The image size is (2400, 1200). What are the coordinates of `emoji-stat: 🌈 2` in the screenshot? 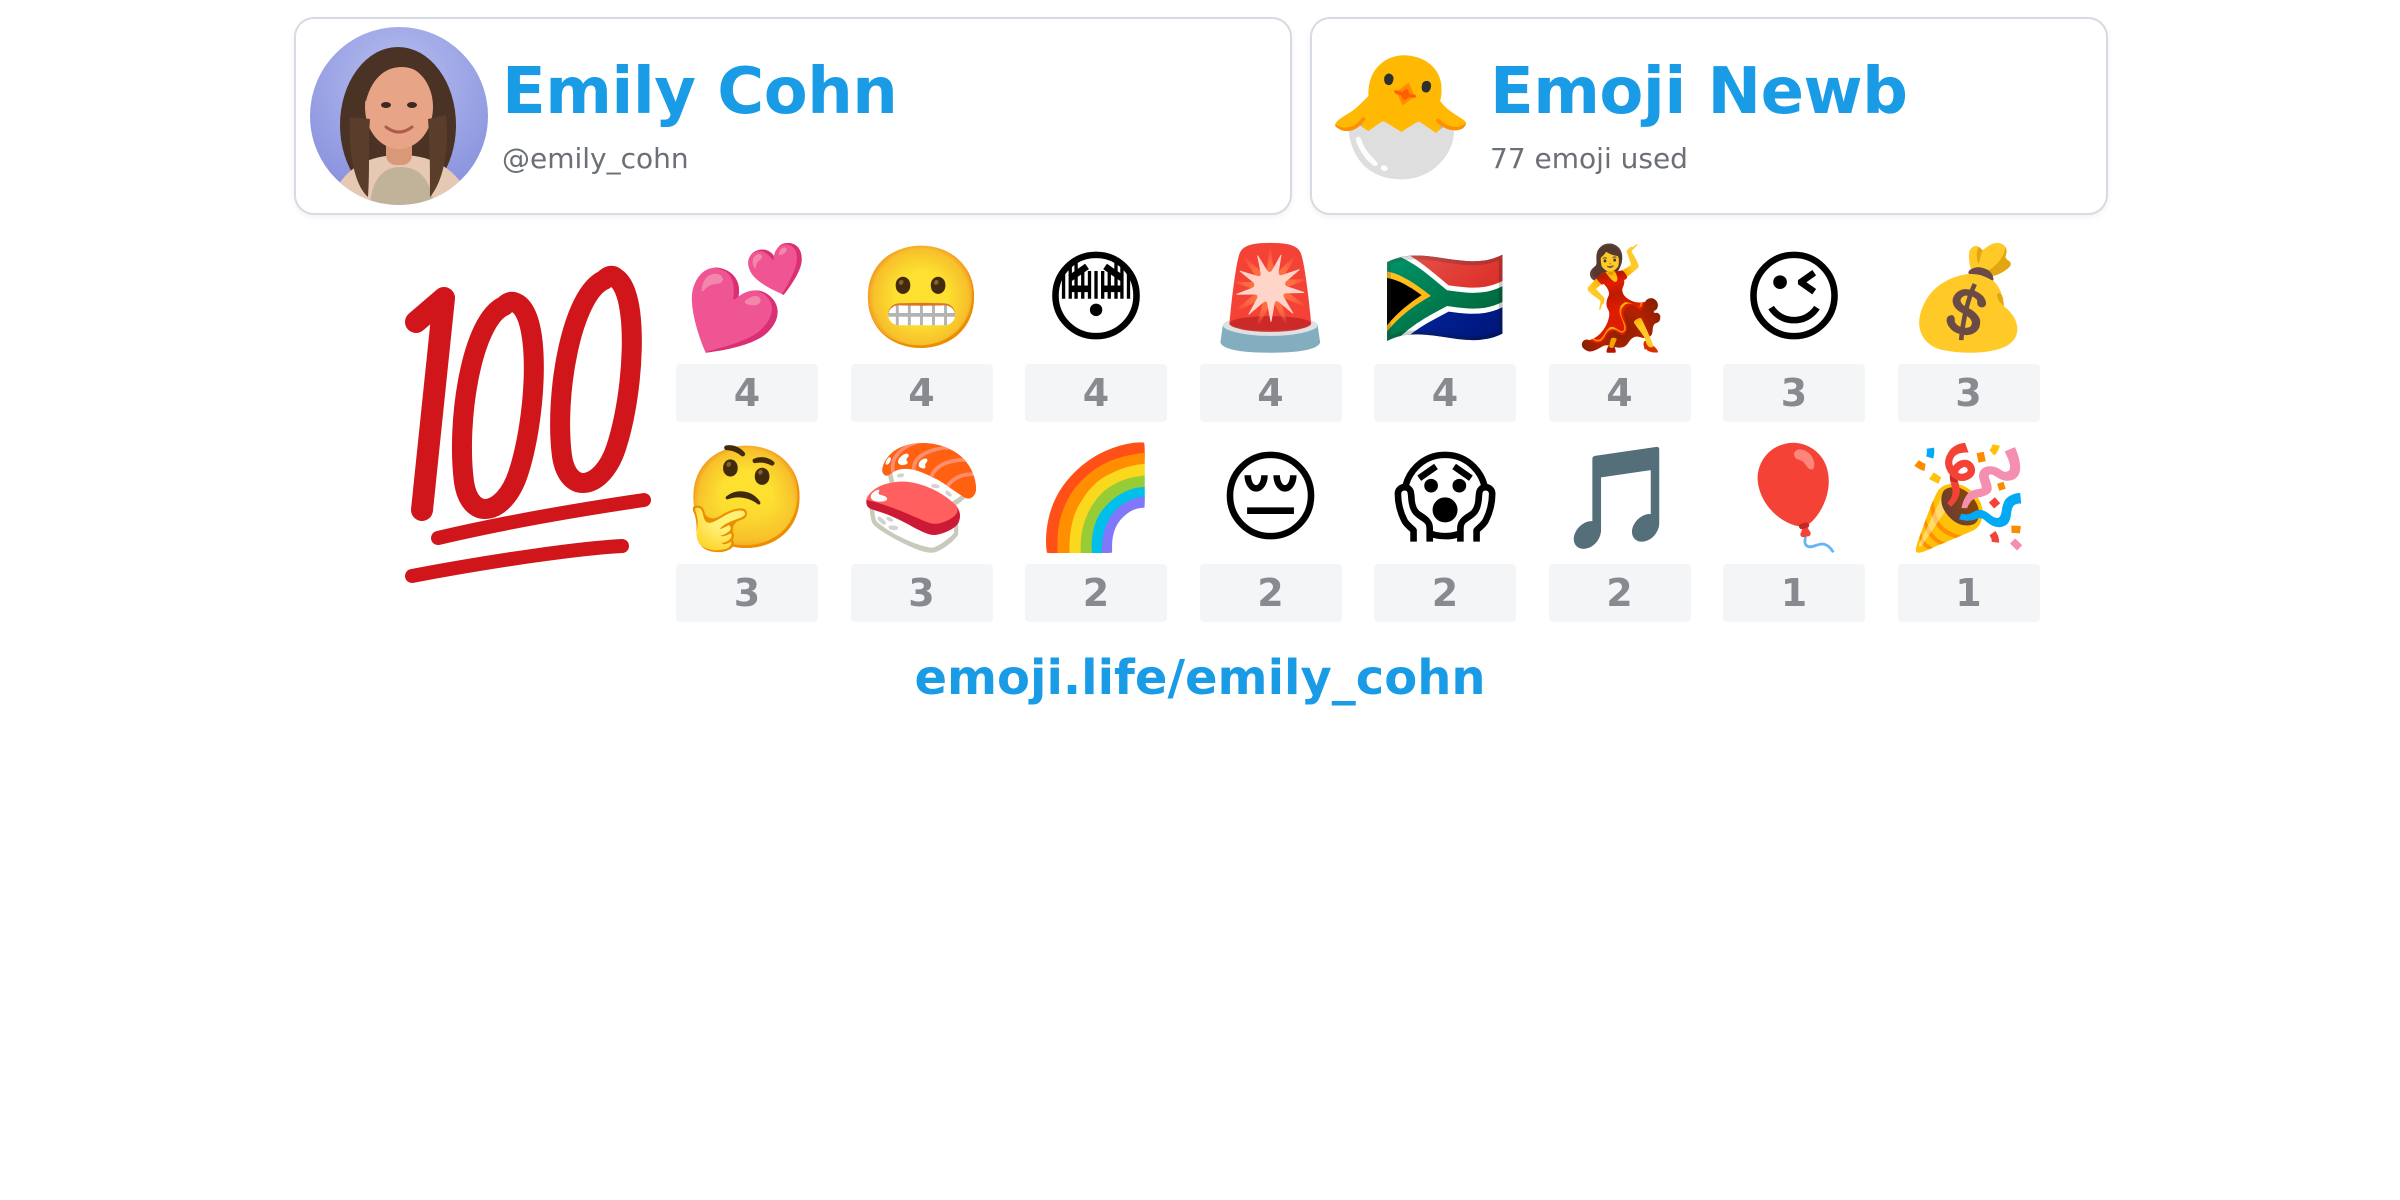 It's located at (1096, 536).